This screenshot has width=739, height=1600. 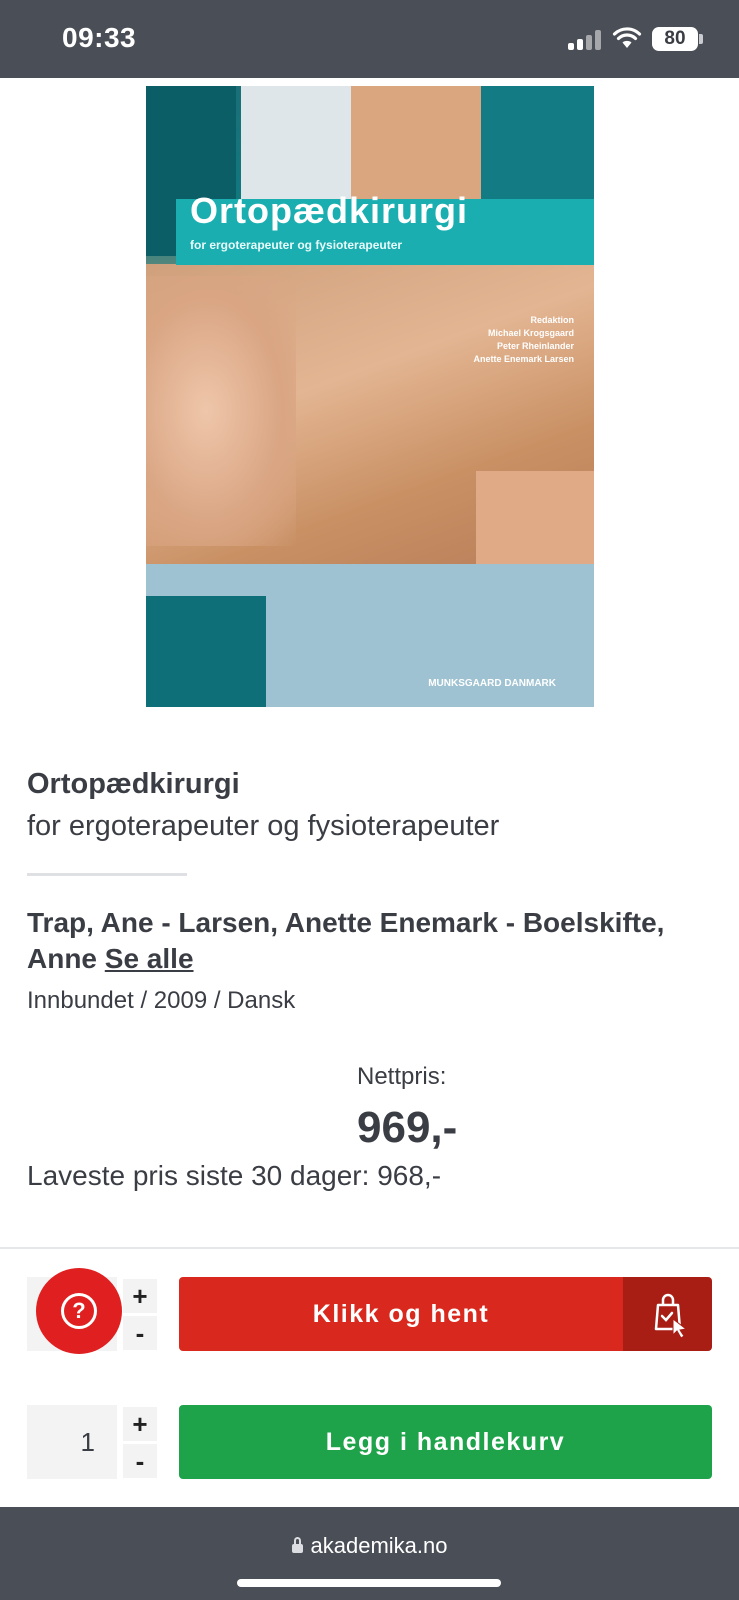 I want to click on shopping-bag-cursor-icon, so click(x=671, y=1316).